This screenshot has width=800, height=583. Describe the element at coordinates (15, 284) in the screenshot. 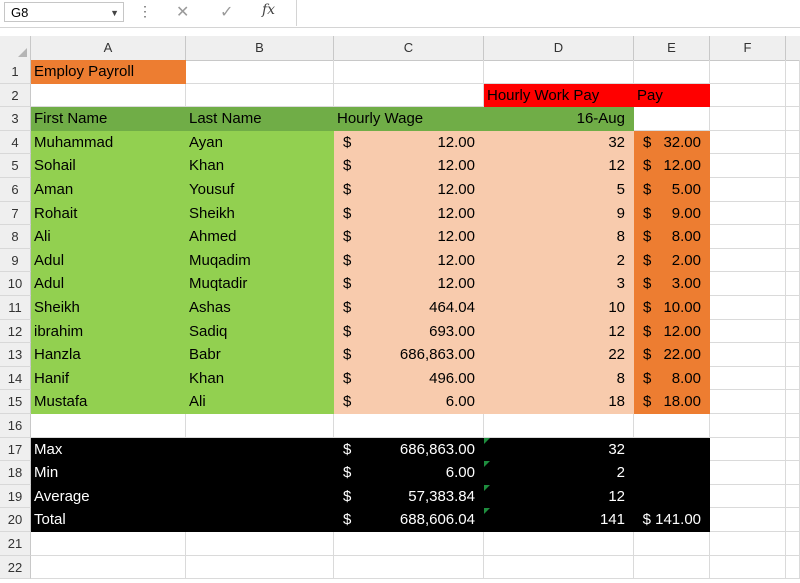

I see `row-header: 10` at that location.